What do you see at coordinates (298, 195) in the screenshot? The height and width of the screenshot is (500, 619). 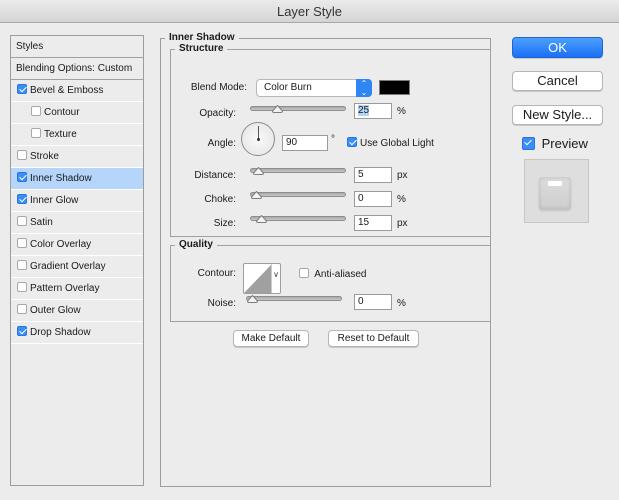 I see `choke-slider` at bounding box center [298, 195].